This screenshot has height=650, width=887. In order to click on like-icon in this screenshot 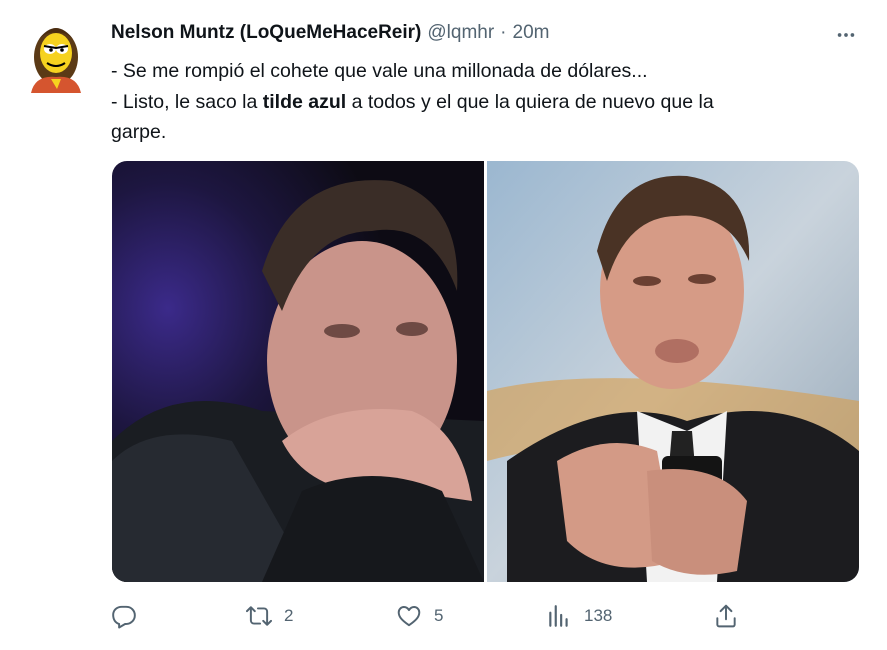, I will do `click(409, 616)`.